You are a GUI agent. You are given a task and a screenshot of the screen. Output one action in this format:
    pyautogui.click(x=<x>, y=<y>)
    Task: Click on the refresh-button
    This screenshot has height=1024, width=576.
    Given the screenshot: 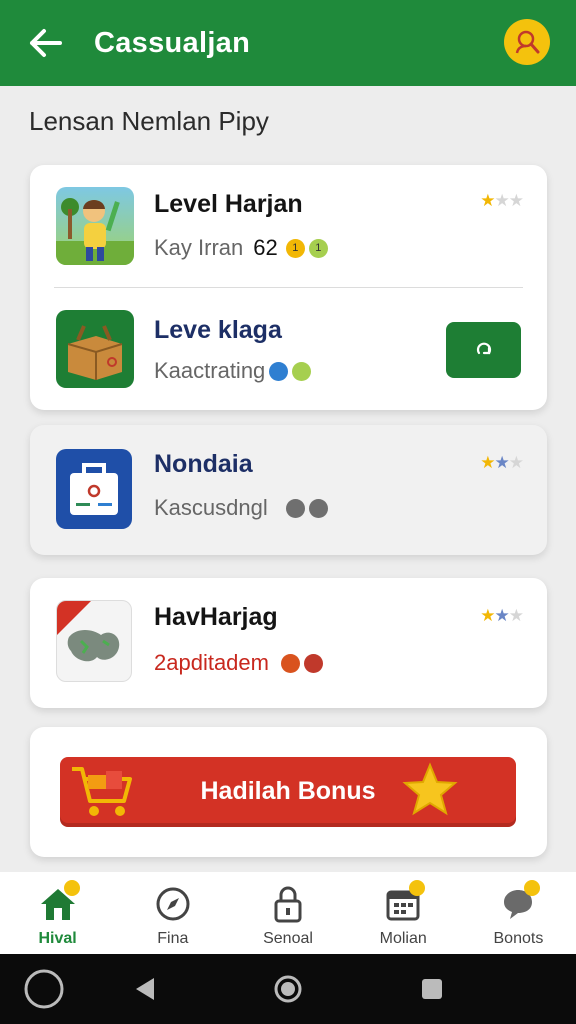 What is the action you would take?
    pyautogui.click(x=483, y=350)
    